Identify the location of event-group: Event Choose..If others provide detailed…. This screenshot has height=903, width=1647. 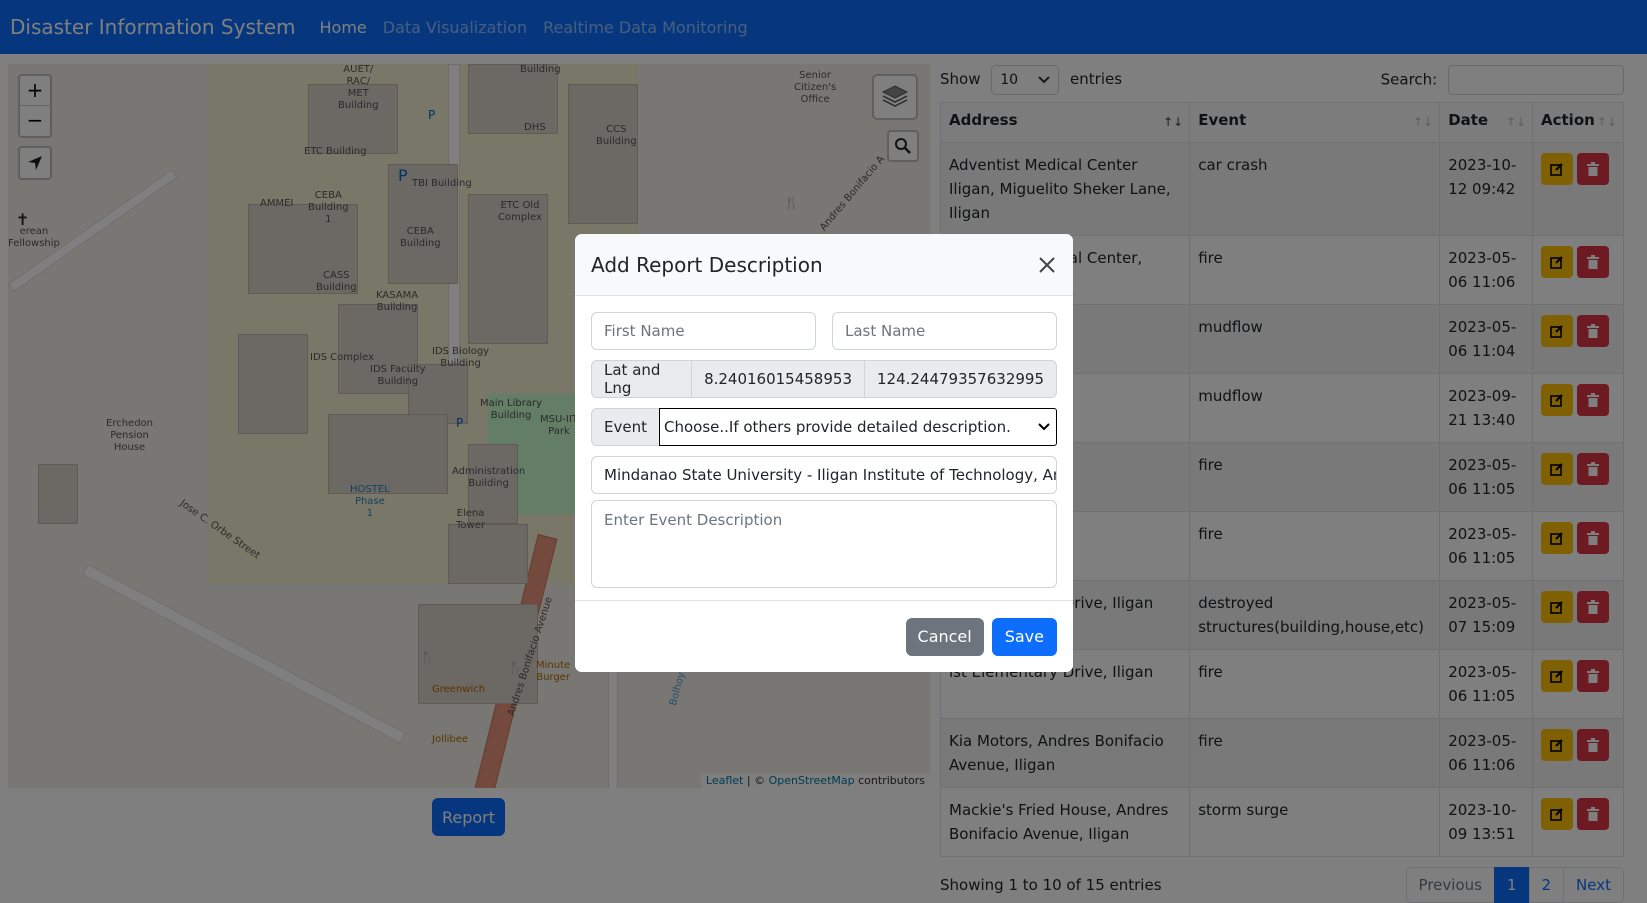
(824, 427).